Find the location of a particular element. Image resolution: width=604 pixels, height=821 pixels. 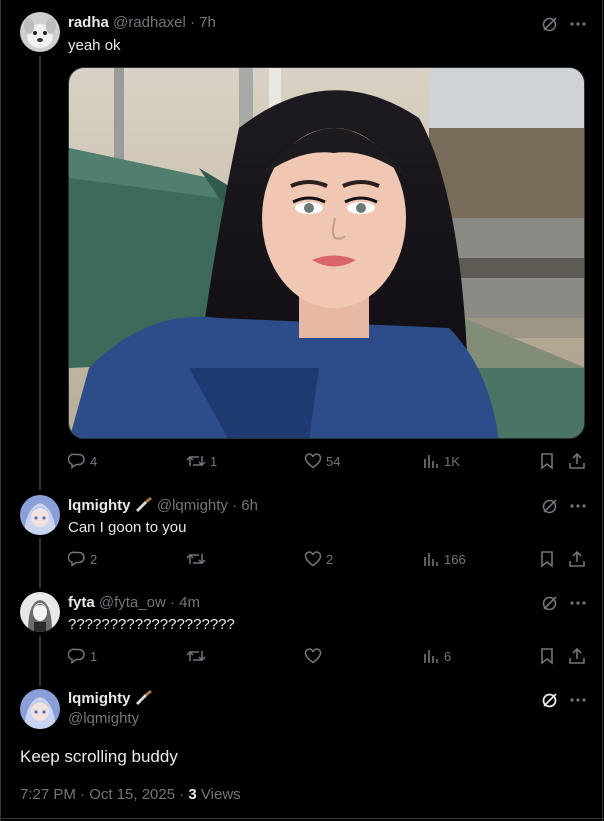

frame-border-right is located at coordinates (602, 410).